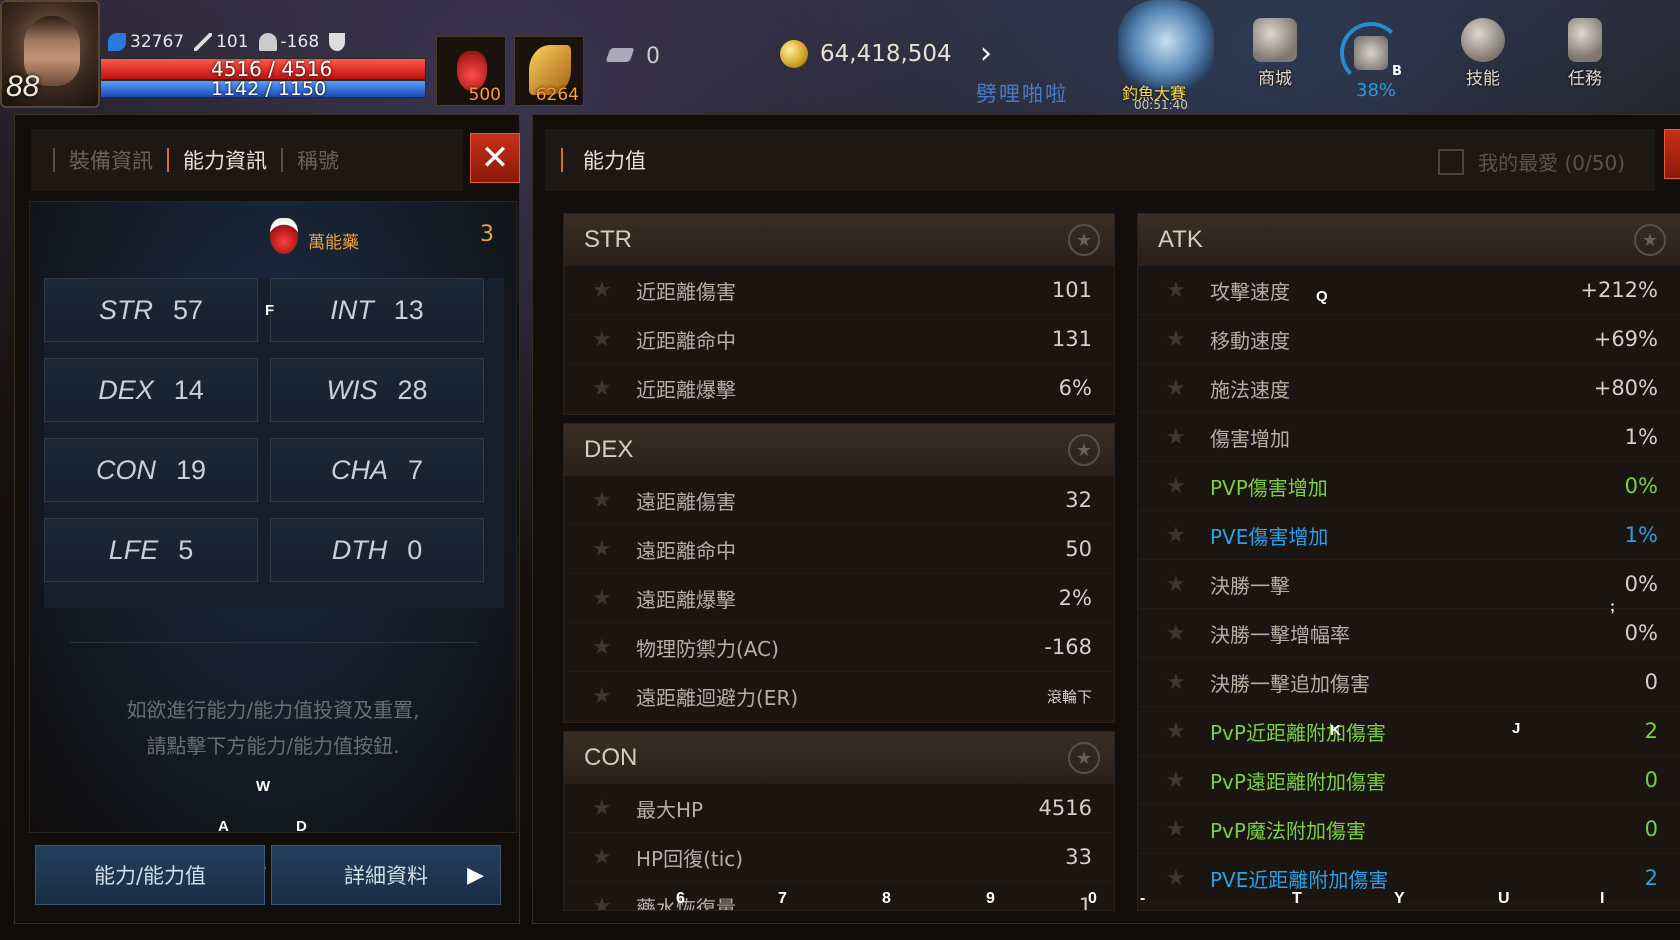 This screenshot has height=940, width=1680. Describe the element at coordinates (886, 899) in the screenshot. I see `hotkey-slot: 8` at that location.